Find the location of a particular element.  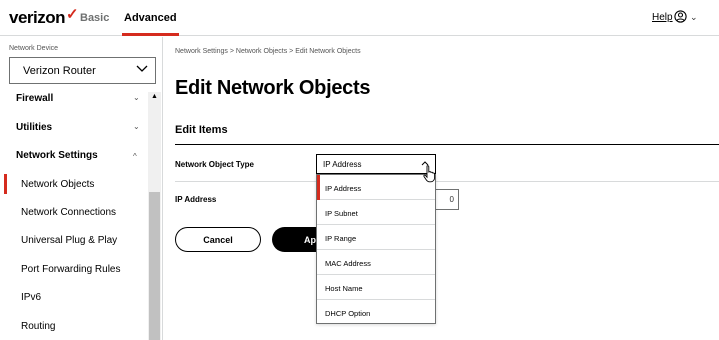

network-object-type-select: IP Address is located at coordinates (376, 164).